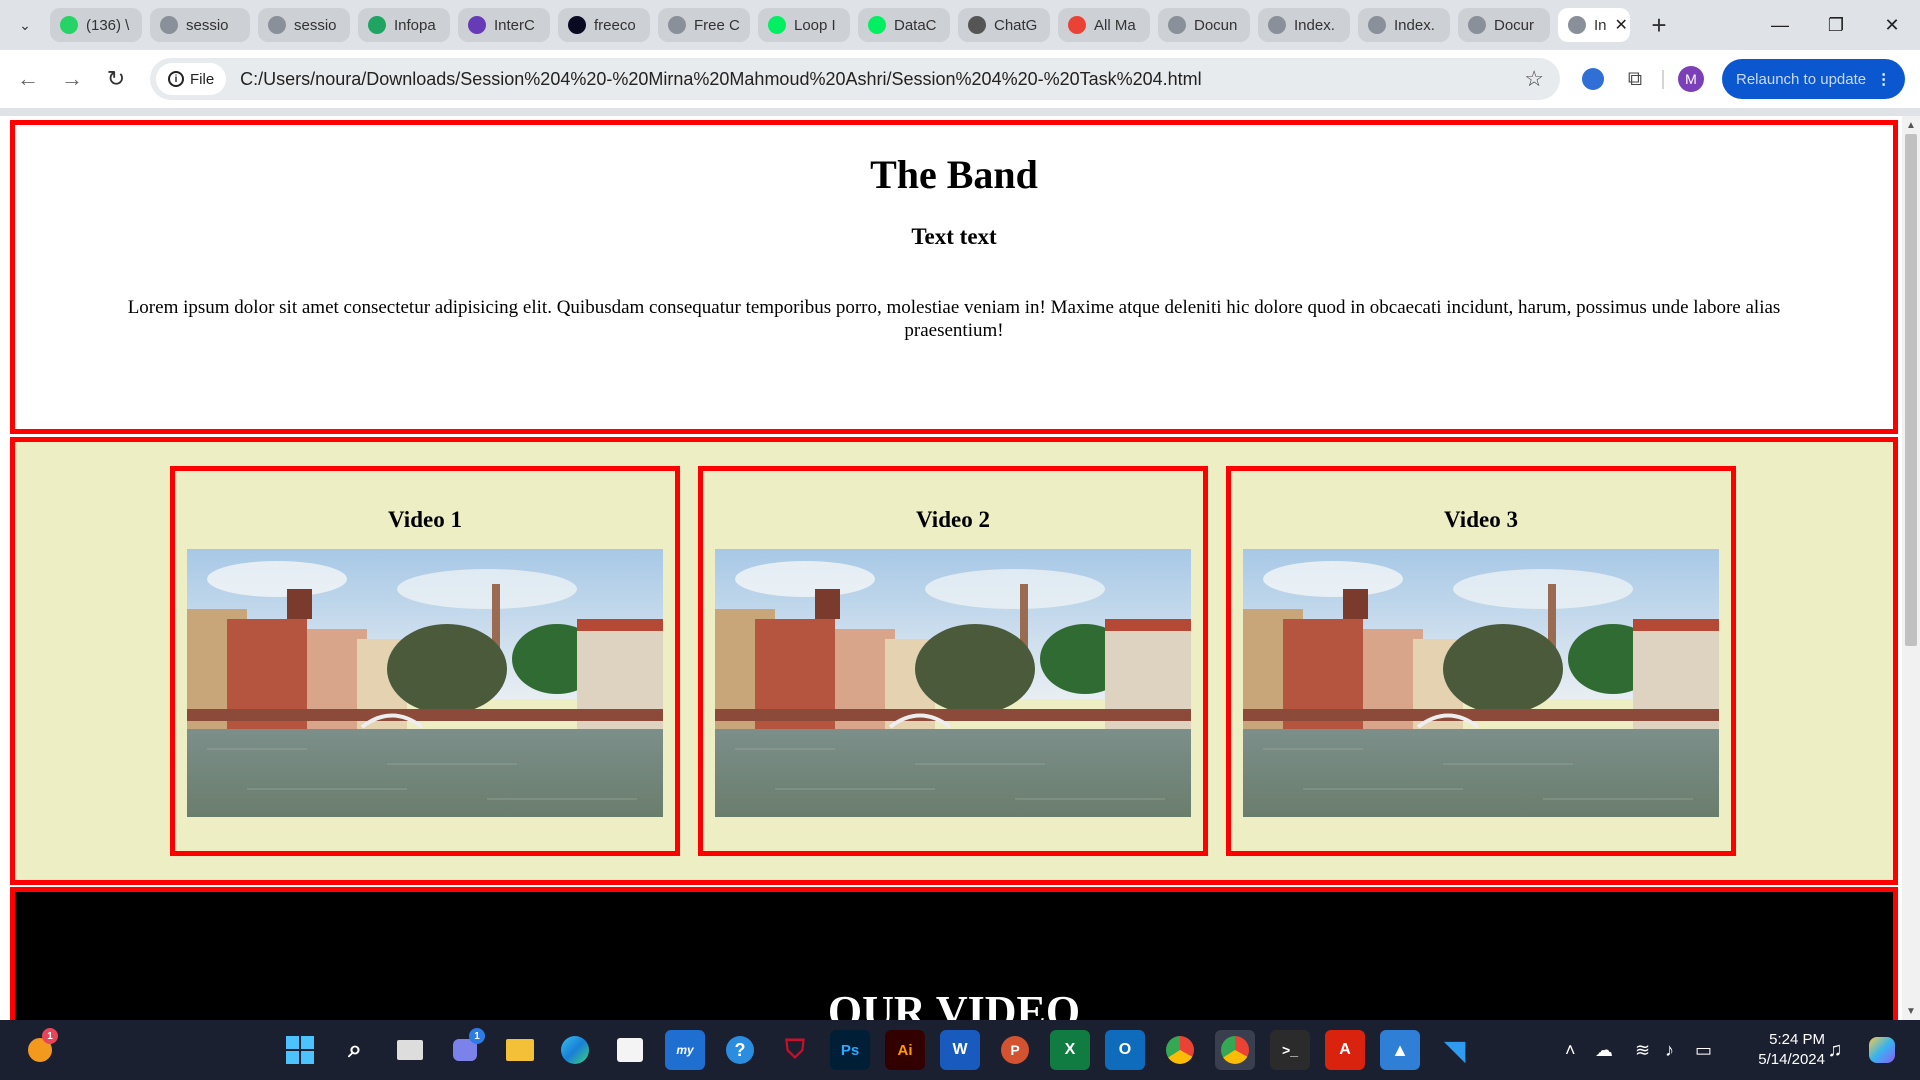 The image size is (1920, 1080). What do you see at coordinates (69, 25) in the screenshot?
I see `whatsapp-icon` at bounding box center [69, 25].